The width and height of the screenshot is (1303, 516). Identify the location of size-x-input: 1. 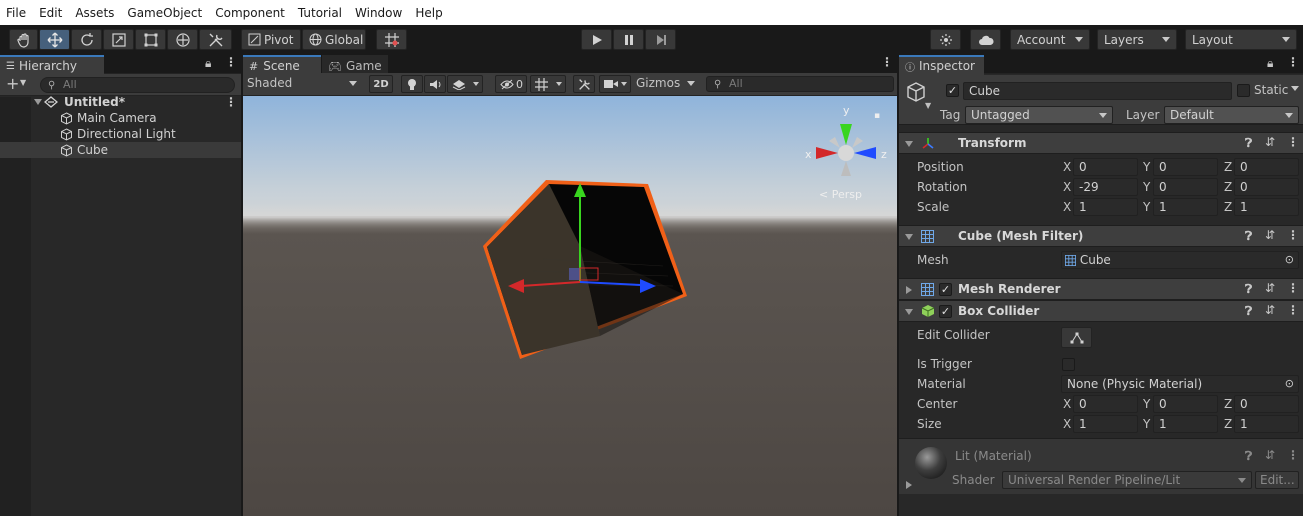
(1105, 424).